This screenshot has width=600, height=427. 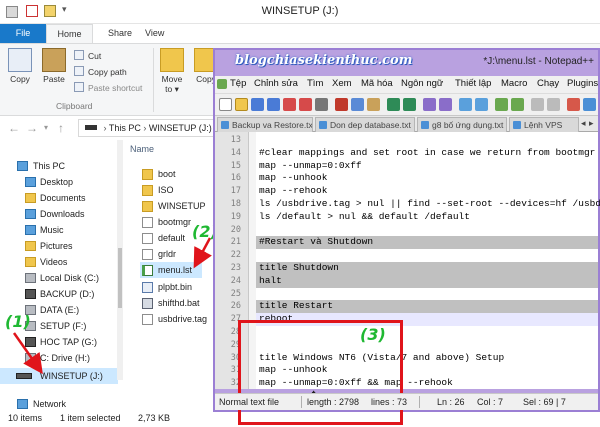 I want to click on code-line: title Shutdown, so click(x=299, y=267).